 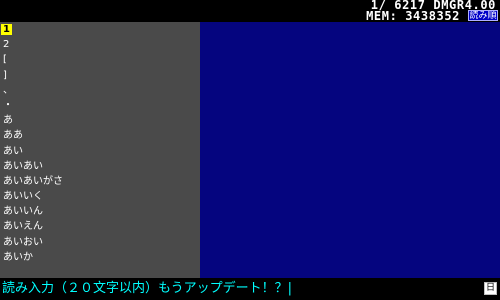 I want to click on word-list-item-label: あいあいがさ, so click(x=33, y=181).